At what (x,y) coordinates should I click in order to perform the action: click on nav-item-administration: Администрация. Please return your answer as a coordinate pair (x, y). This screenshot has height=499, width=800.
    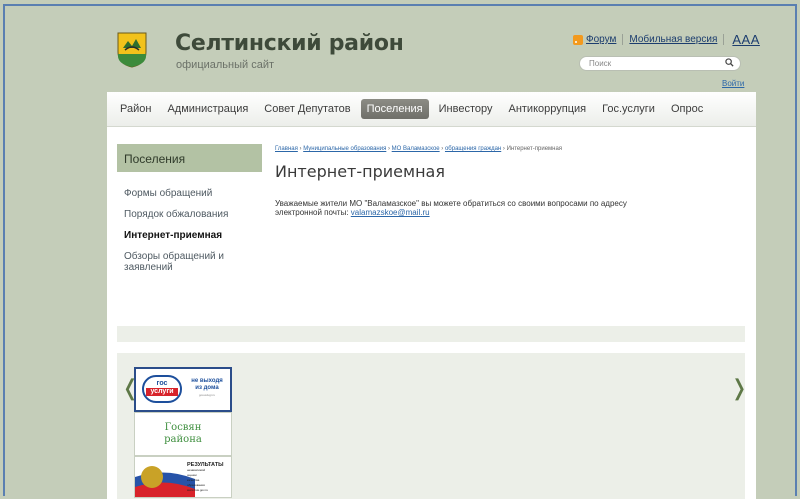
    Looking at the image, I should click on (207, 109).